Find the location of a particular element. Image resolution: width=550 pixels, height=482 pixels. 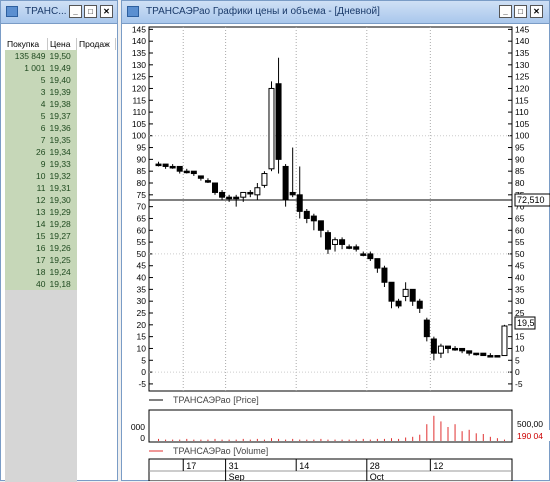

buy-volume: 3 is located at coordinates (26, 92).